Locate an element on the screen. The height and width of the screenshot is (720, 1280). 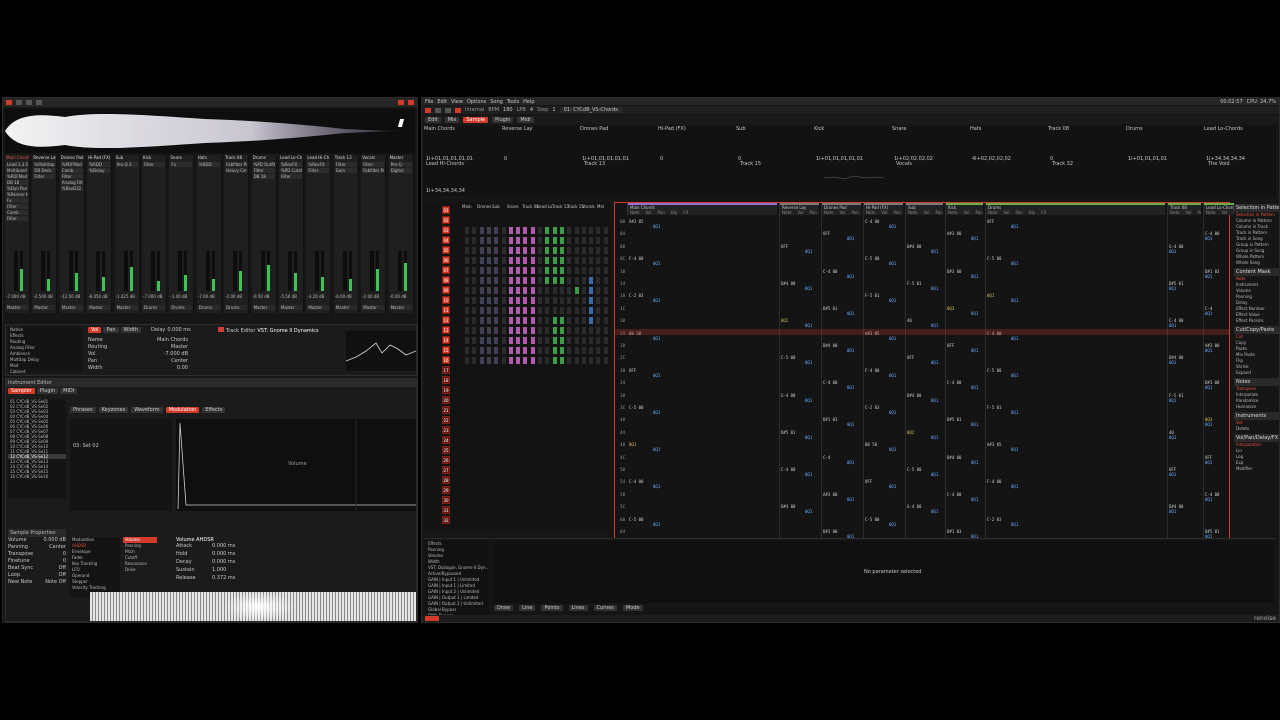
auto-track-header: Snare is located at coordinates (899, 129).